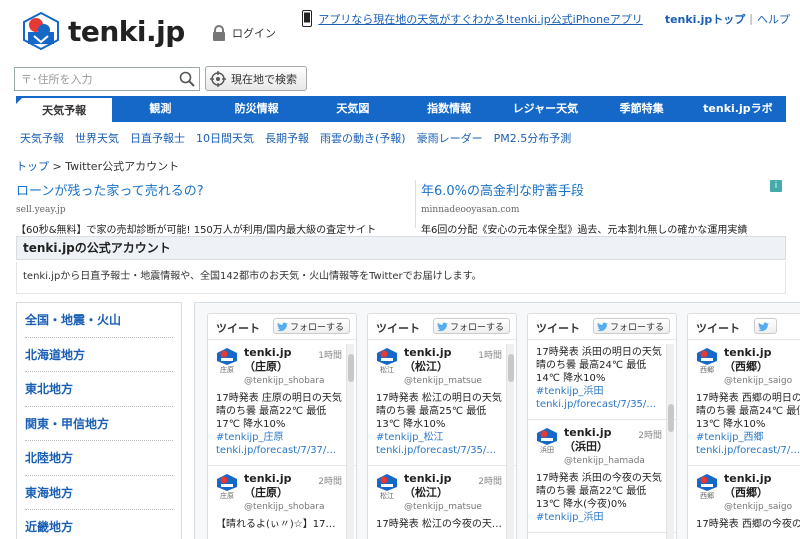 The height and width of the screenshot is (539, 800). I want to click on subnav-world-weather: 世界天気, so click(97, 138).